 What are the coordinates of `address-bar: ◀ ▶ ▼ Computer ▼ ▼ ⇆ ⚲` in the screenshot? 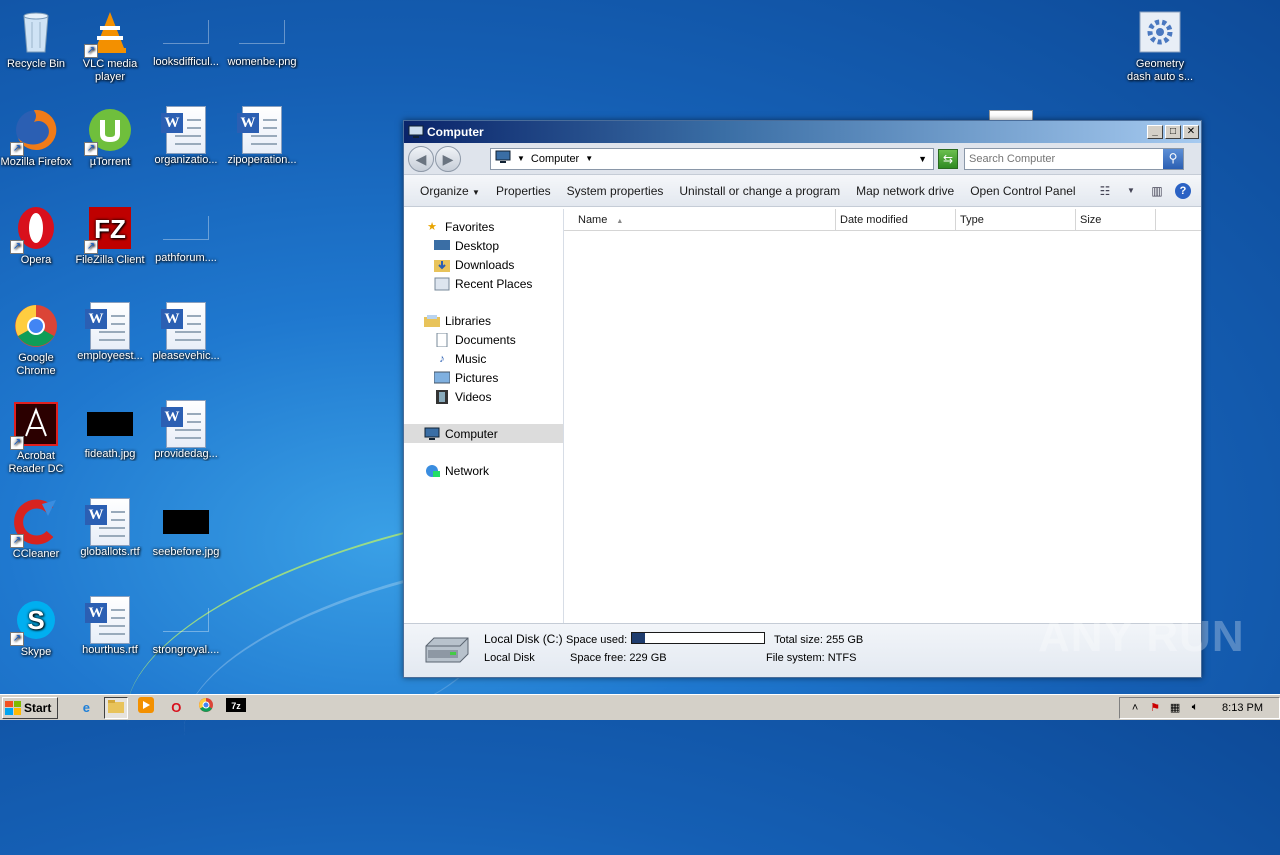 It's located at (802, 159).